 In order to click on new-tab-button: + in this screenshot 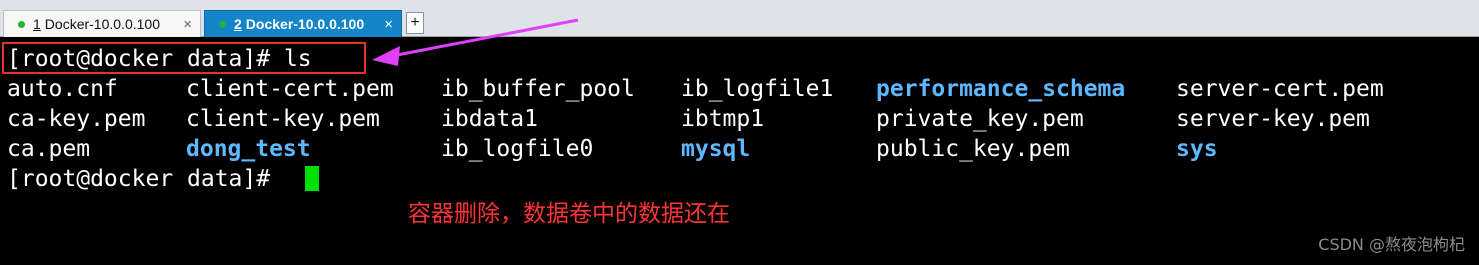, I will do `click(415, 23)`.